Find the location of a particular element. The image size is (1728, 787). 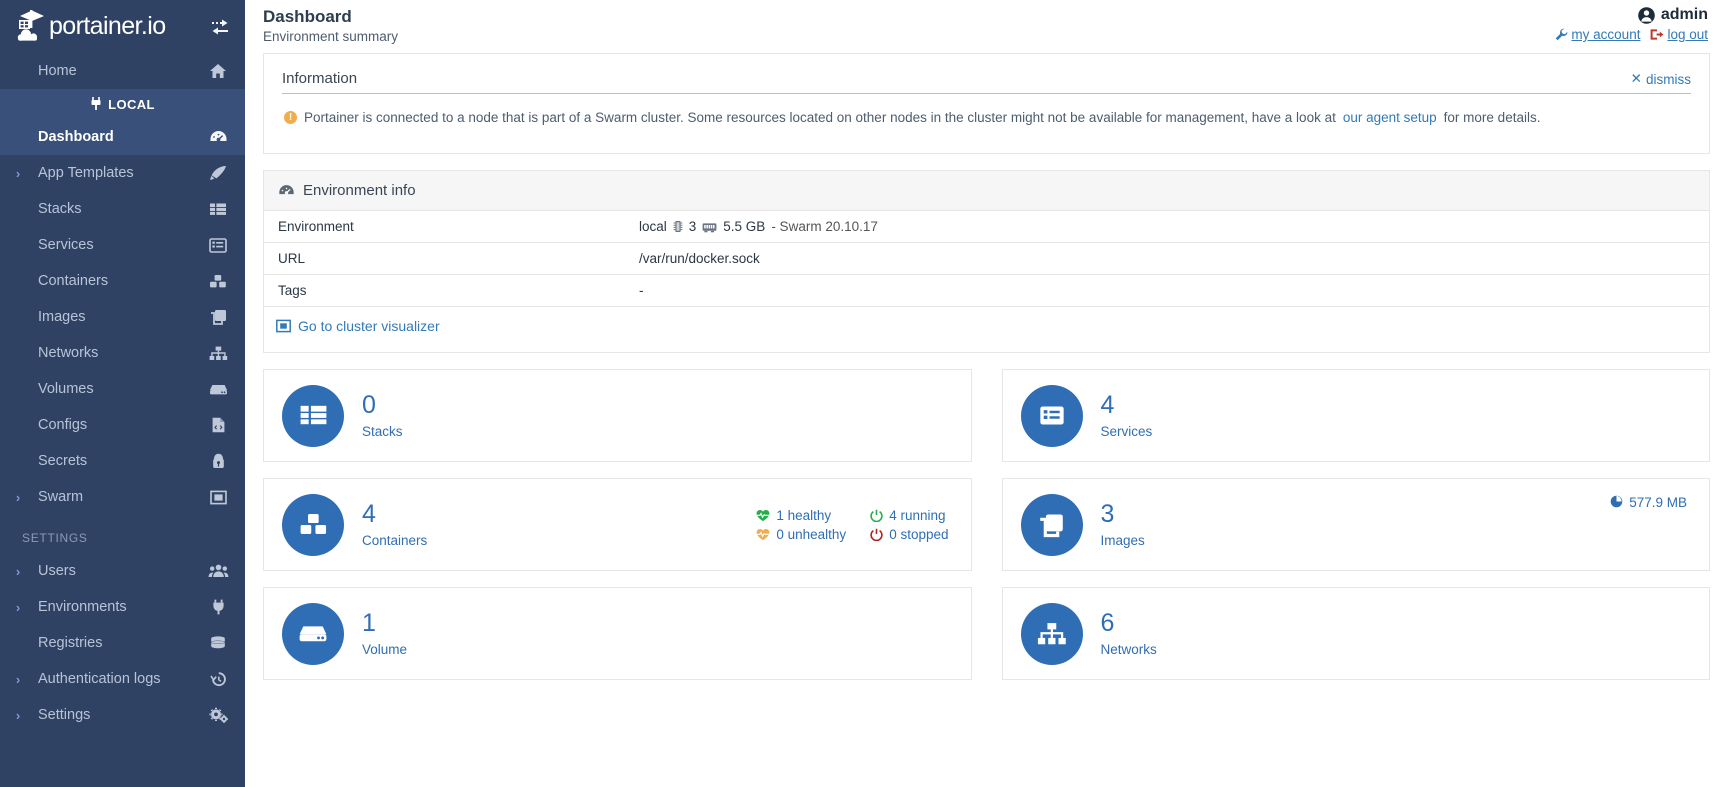

sidebar-item-label: Services is located at coordinates (66, 245).